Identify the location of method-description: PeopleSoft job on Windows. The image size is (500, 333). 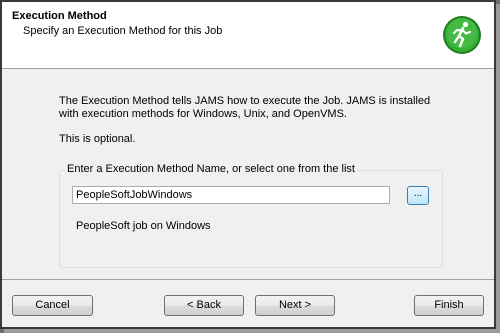
(143, 226).